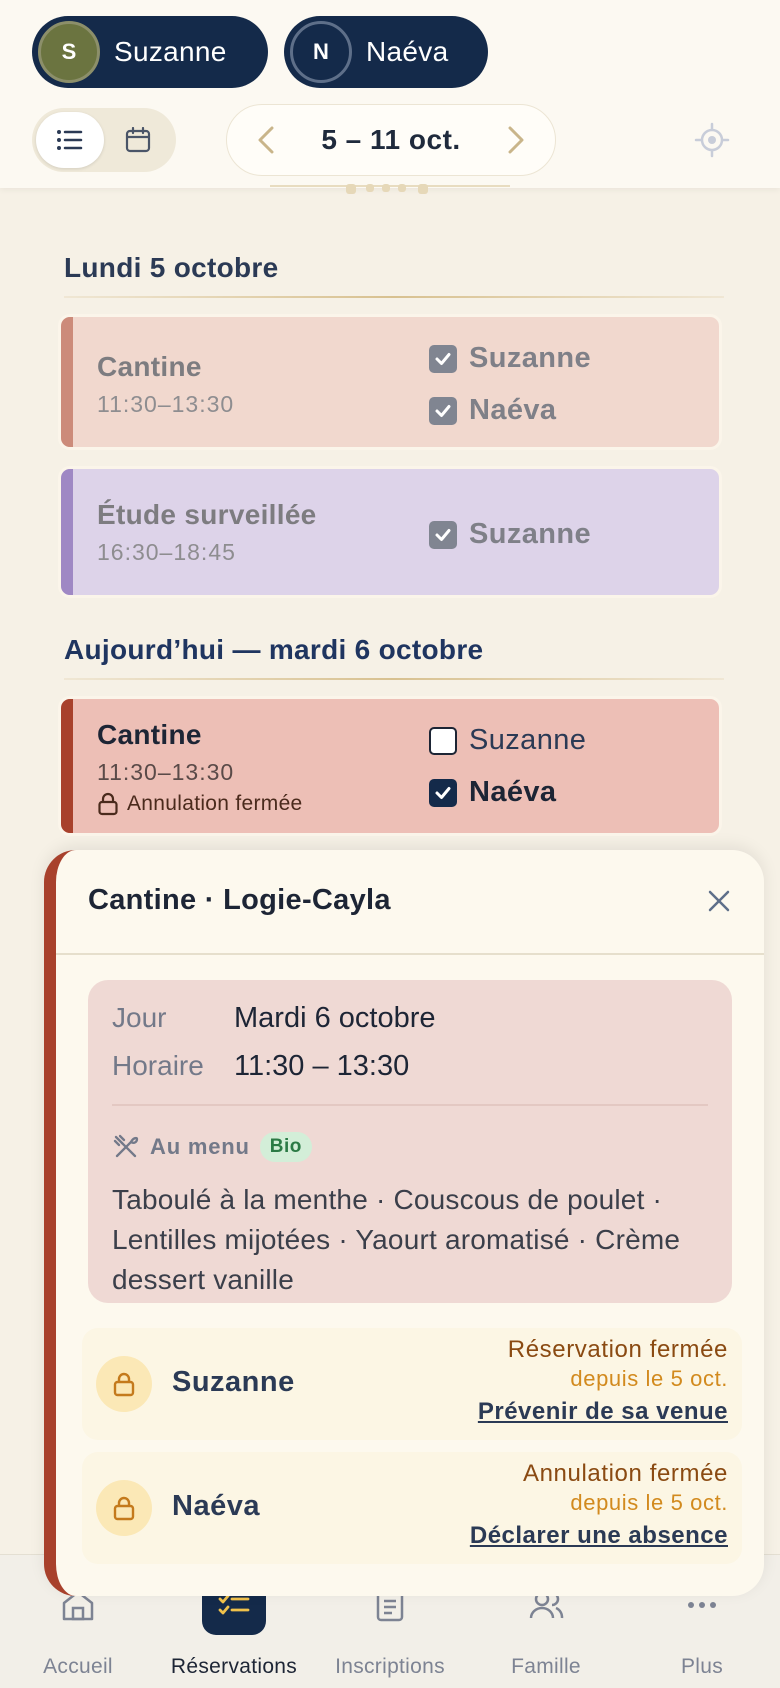  I want to click on card-title: Étude surveillée, so click(207, 514).